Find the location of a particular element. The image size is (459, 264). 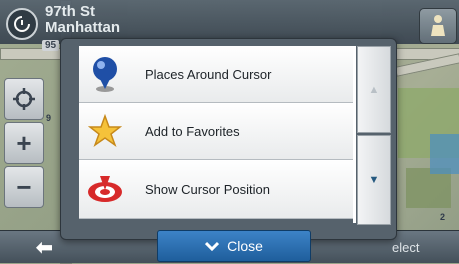

map-label: 9 is located at coordinates (49, 118).